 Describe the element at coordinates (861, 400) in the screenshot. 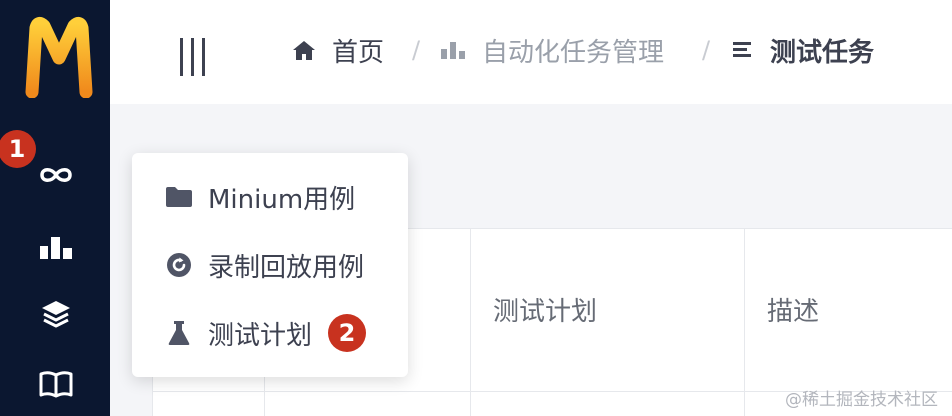

I see `watermark: @稀土掘金技术社区` at that location.